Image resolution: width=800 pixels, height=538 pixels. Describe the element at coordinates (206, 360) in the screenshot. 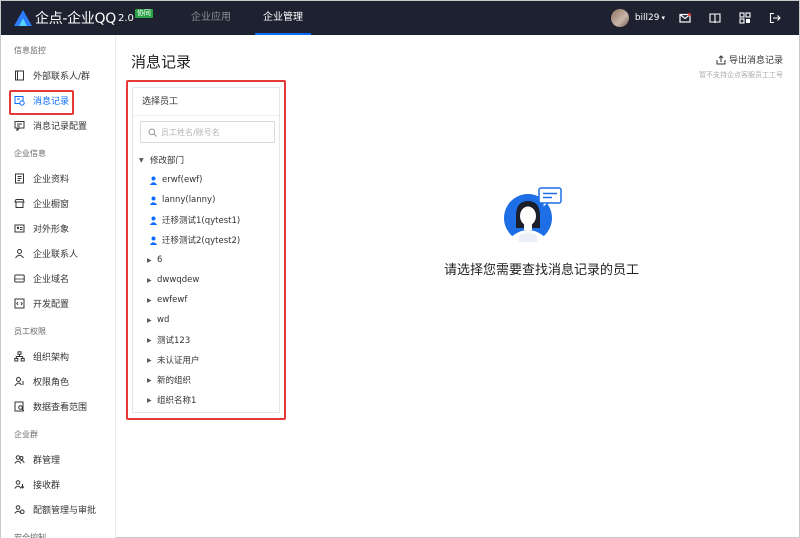

I see `tree-dept-item: ▶ 未认证用户` at that location.